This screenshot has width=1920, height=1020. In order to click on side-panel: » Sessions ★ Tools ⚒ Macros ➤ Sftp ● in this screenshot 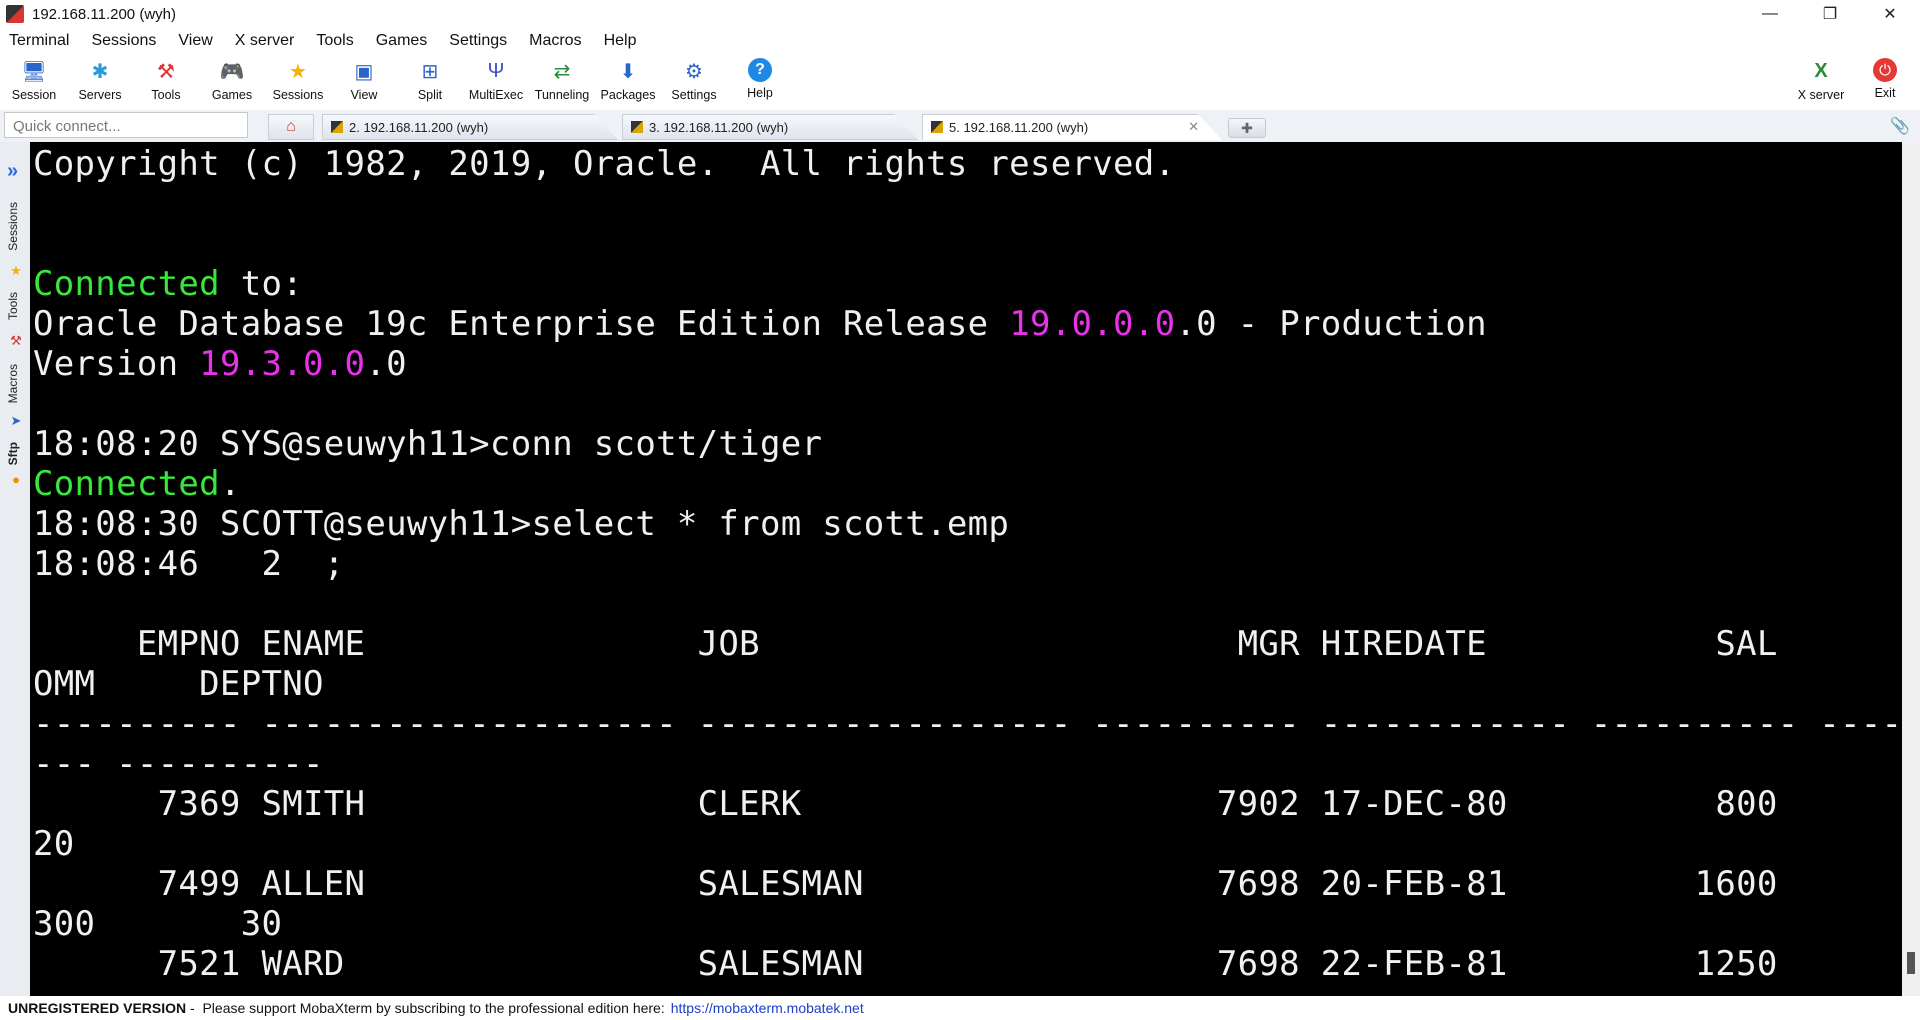, I will do `click(15, 569)`.